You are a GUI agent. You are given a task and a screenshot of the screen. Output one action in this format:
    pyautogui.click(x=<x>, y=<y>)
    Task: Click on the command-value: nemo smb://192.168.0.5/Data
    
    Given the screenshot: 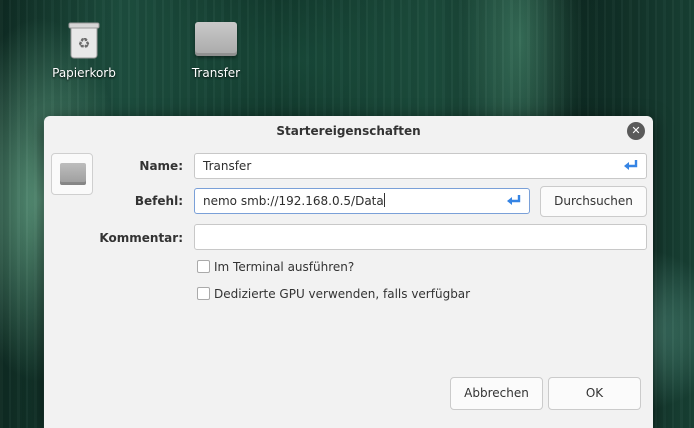 What is the action you would take?
    pyautogui.click(x=293, y=201)
    